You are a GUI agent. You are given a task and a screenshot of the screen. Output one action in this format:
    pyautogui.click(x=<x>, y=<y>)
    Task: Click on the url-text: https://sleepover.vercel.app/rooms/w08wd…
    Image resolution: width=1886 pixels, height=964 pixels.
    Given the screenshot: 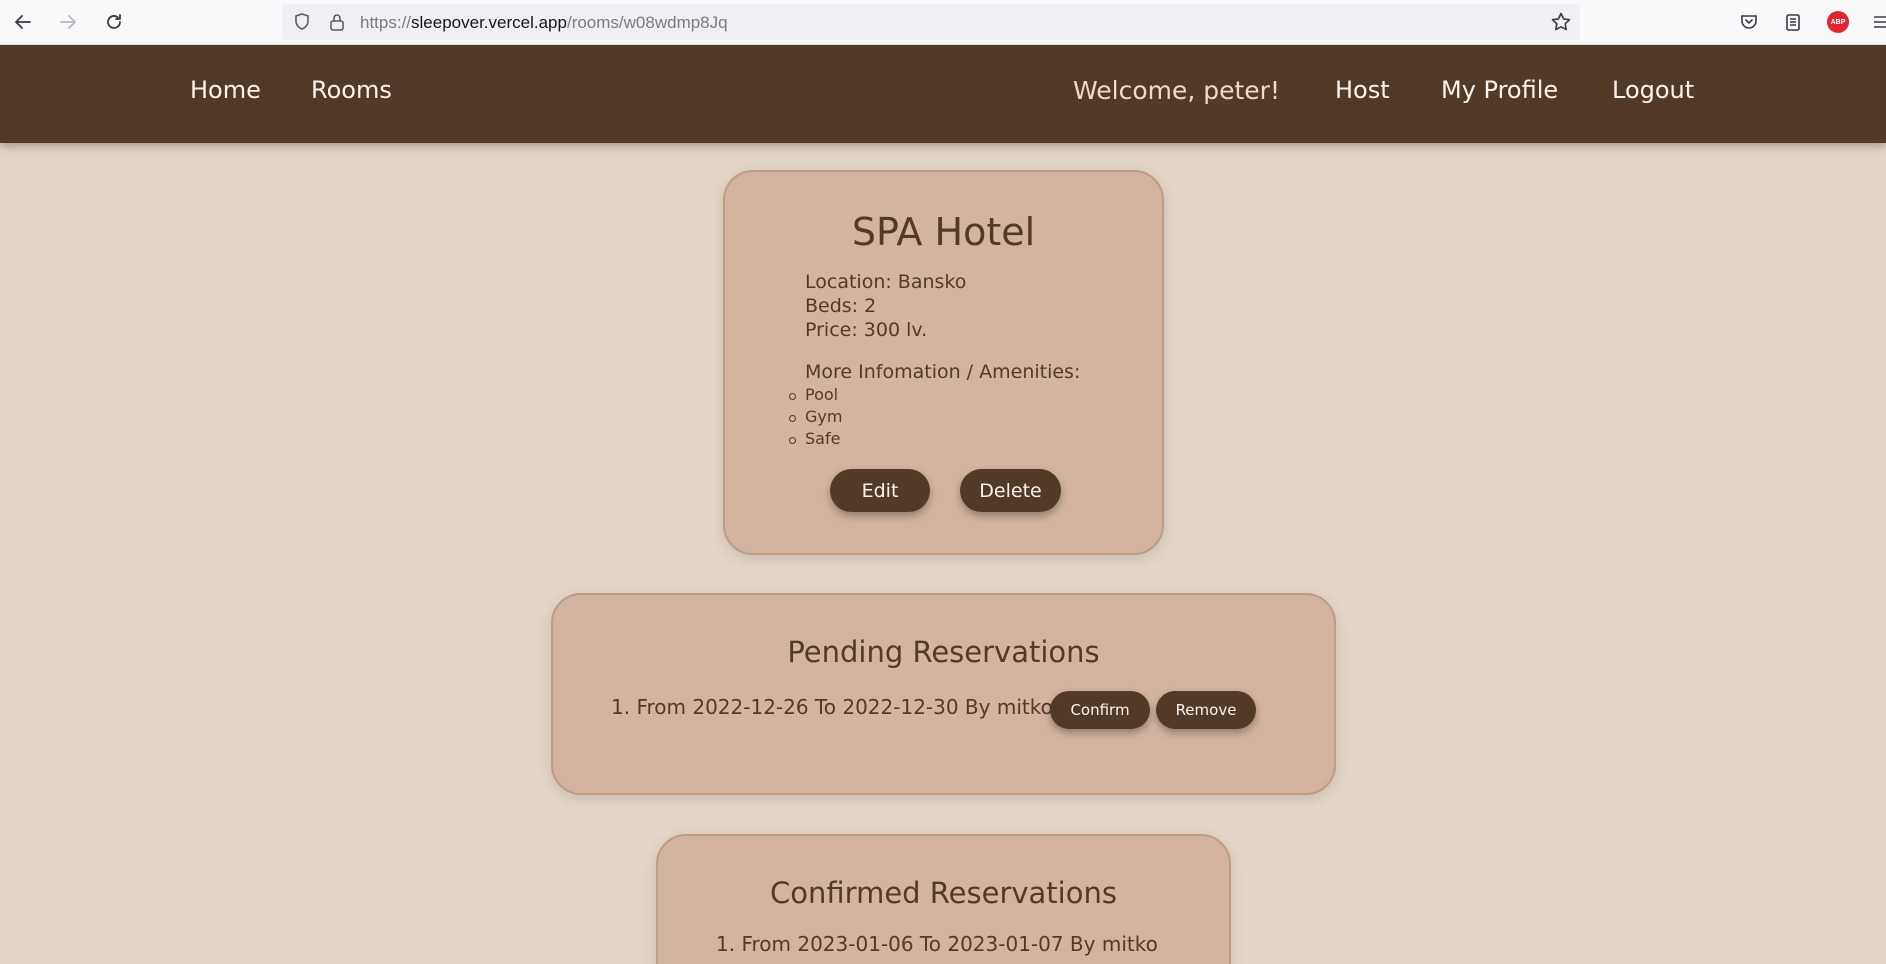 What is the action you would take?
    pyautogui.click(x=544, y=22)
    